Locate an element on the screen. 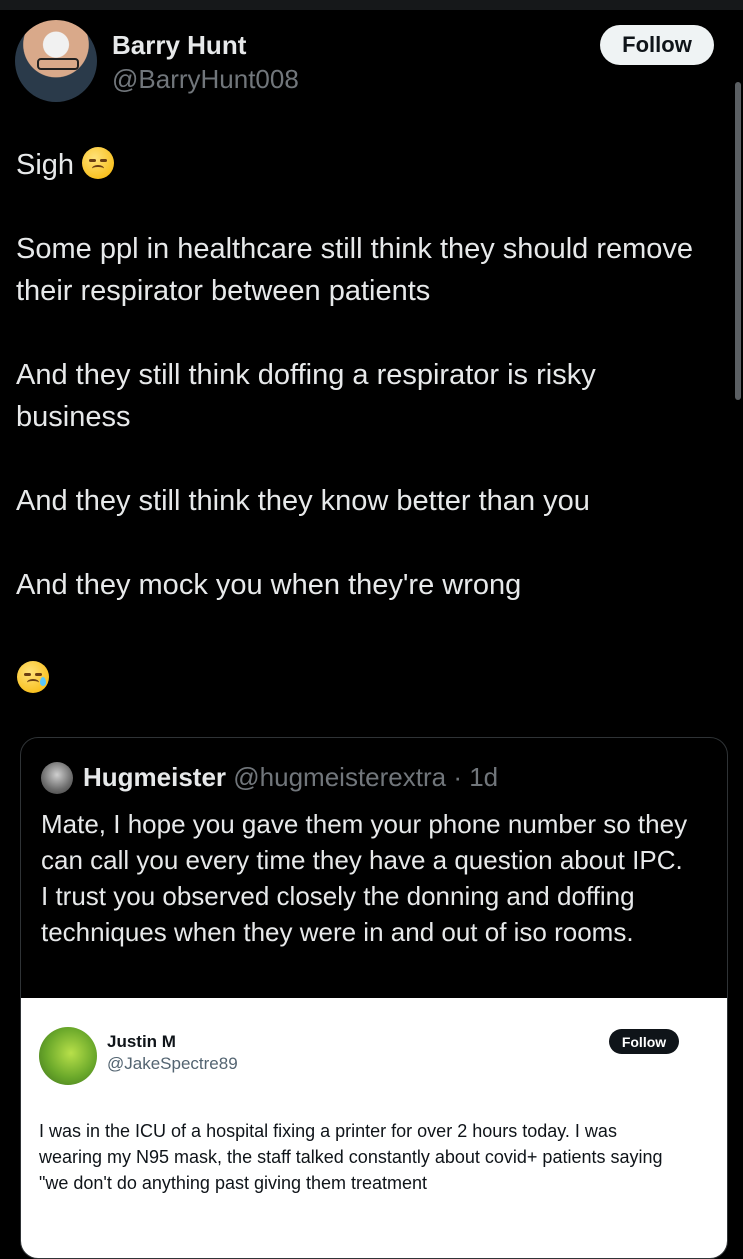 The width and height of the screenshot is (743, 1259). embedded-author-name: Justin M is located at coordinates (141, 1041).